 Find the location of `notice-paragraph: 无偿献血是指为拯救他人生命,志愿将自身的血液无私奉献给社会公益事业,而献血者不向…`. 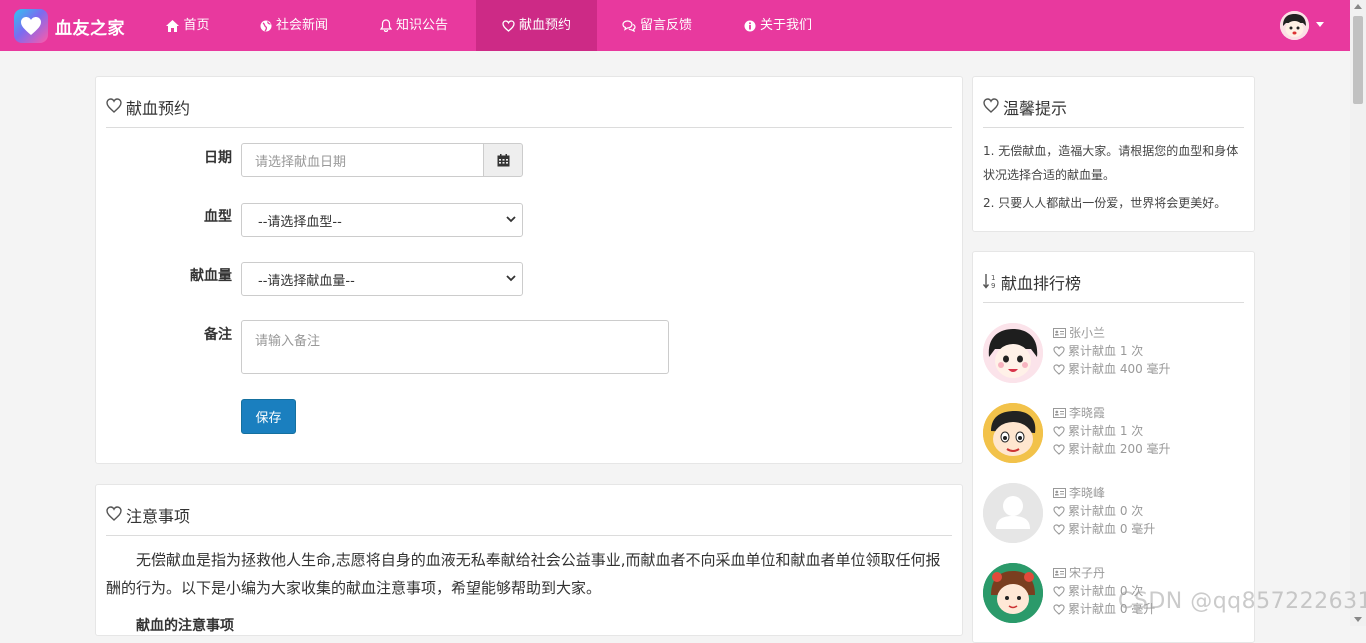

notice-paragraph: 无偿献血是指为拯救他人生命,志愿将自身的血液无私奉献给社会公益事业,而献血者不向… is located at coordinates (523, 574).